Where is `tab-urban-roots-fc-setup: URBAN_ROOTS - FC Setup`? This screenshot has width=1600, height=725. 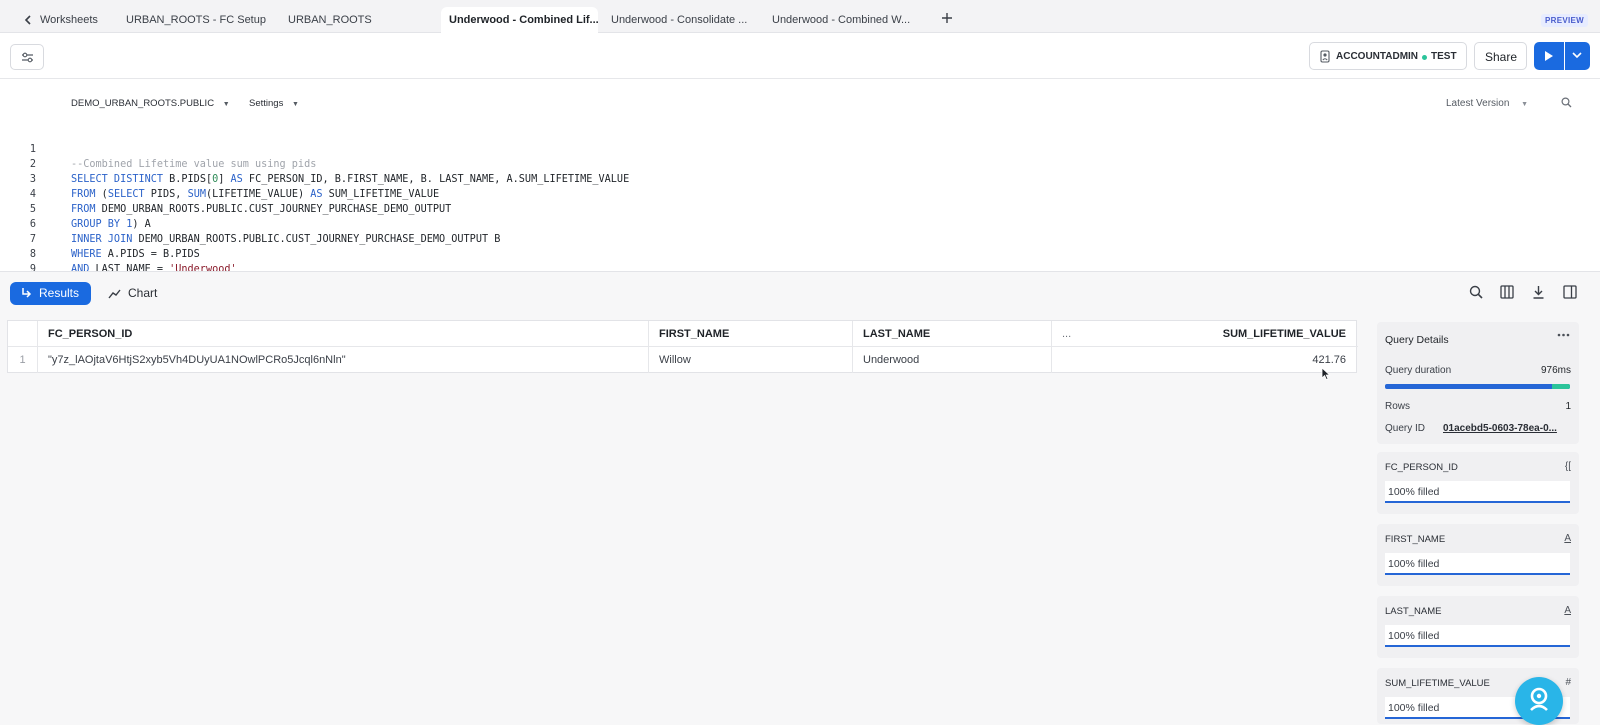 tab-urban-roots-fc-setup: URBAN_ROOTS - FC Setup is located at coordinates (196, 20).